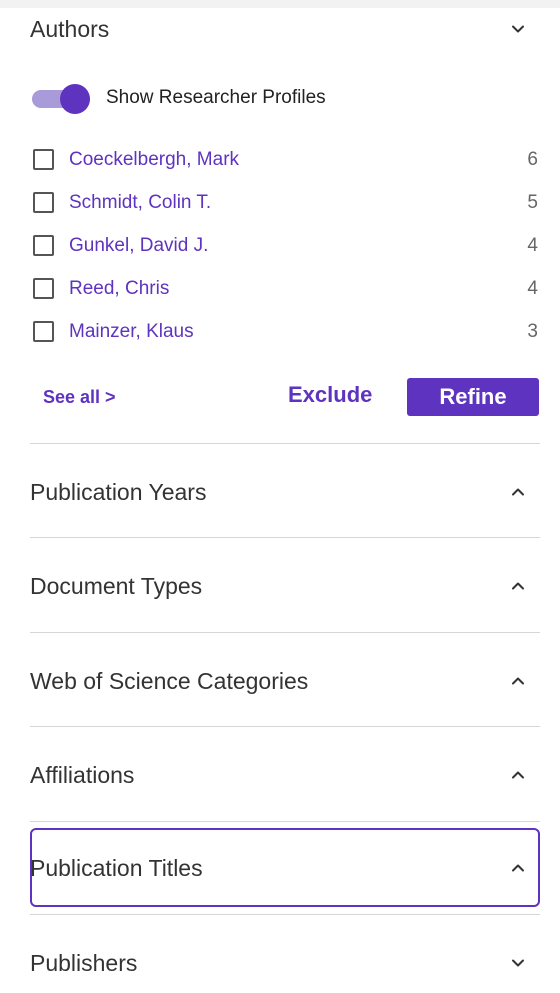 This screenshot has height=993, width=560. I want to click on list-item: Mainzer, Klaus 3, so click(285, 331).